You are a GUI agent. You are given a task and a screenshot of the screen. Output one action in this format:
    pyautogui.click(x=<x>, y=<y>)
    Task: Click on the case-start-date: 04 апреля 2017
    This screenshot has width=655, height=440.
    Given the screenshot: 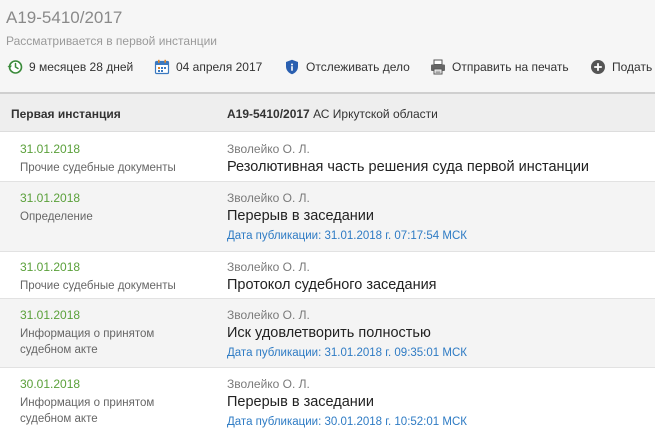 What is the action you would take?
    pyautogui.click(x=208, y=67)
    